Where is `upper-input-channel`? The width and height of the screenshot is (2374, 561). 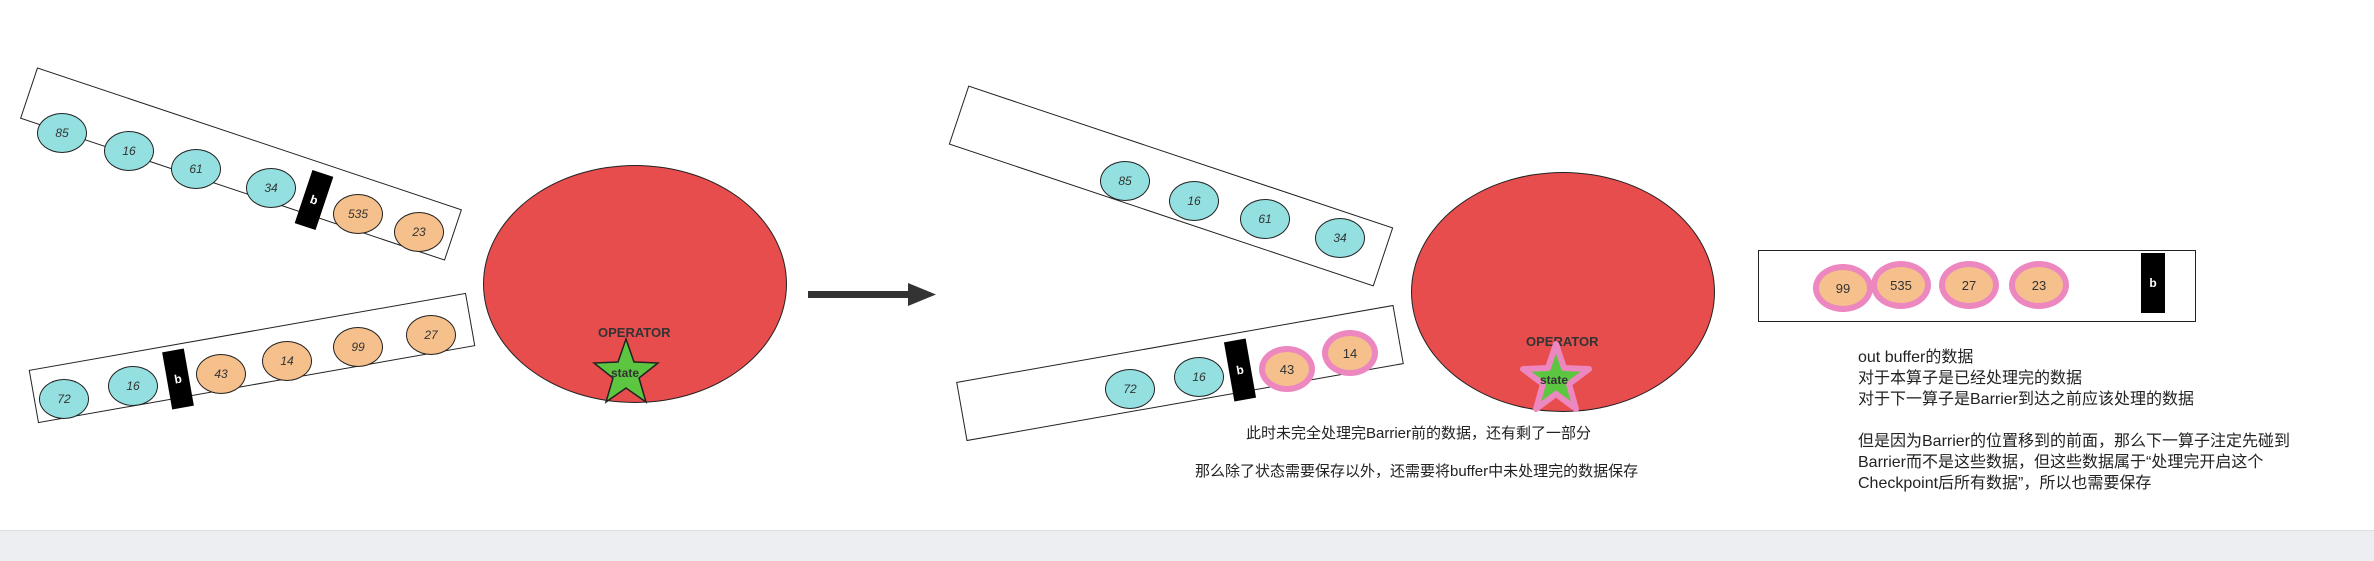
upper-input-channel is located at coordinates (1171, 186).